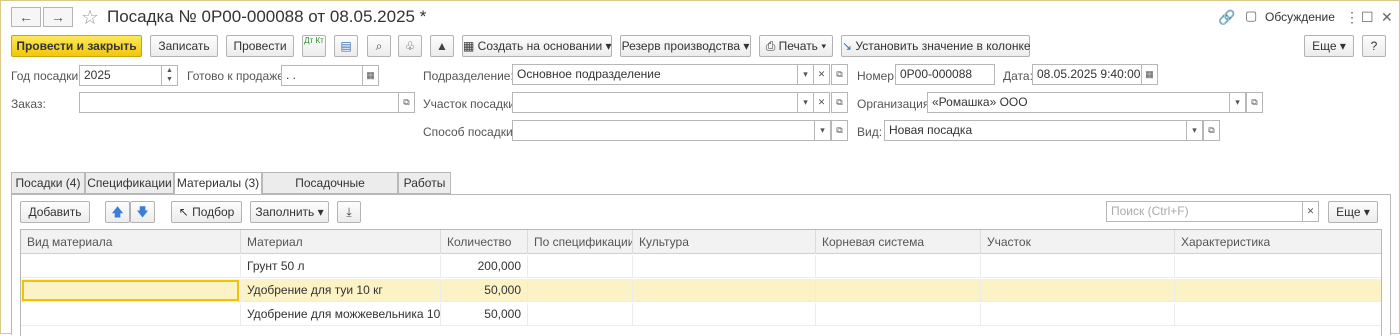  I want to click on help-button: ?, so click(1374, 46).